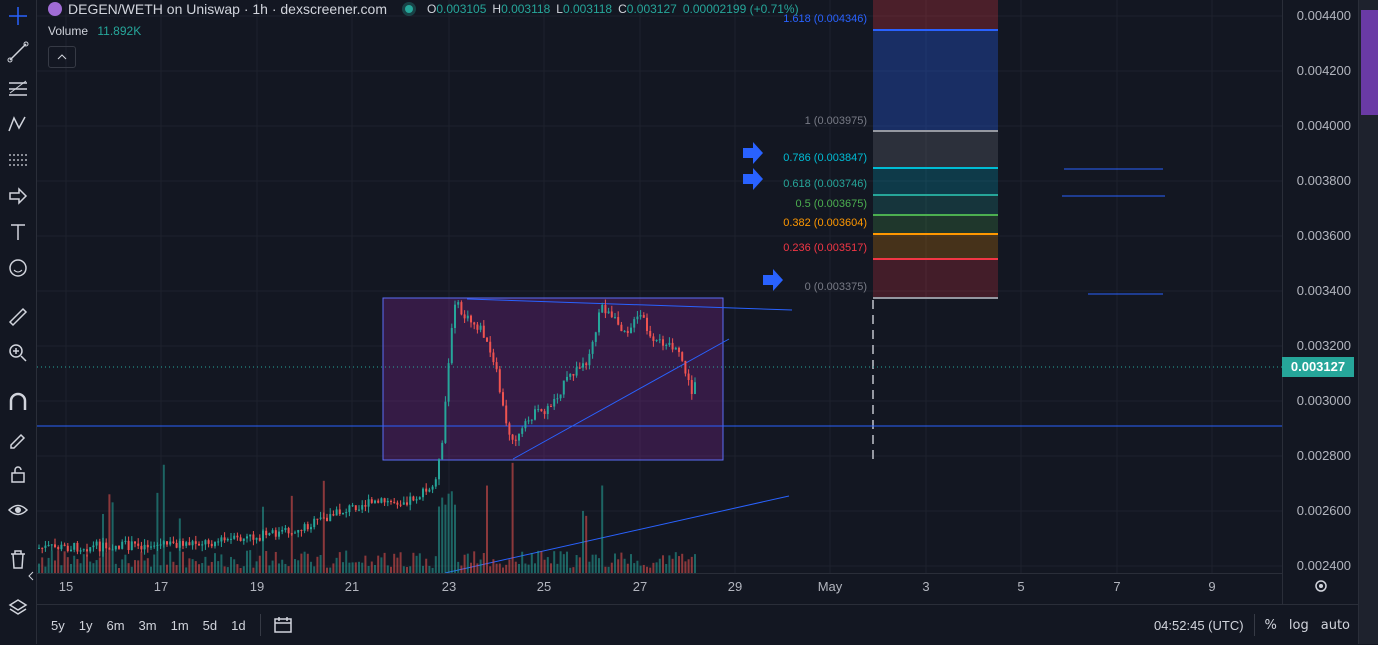 The height and width of the screenshot is (645, 1378). Describe the element at coordinates (18, 474) in the screenshot. I see `lock-icon` at that location.